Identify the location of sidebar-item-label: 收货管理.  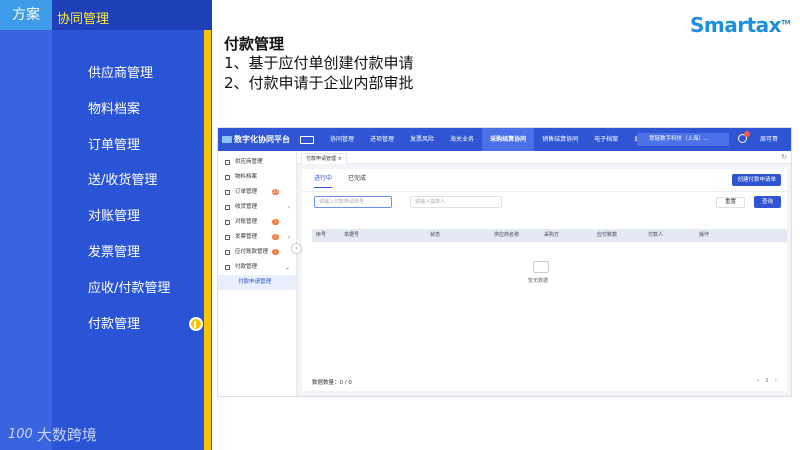
(246, 207).